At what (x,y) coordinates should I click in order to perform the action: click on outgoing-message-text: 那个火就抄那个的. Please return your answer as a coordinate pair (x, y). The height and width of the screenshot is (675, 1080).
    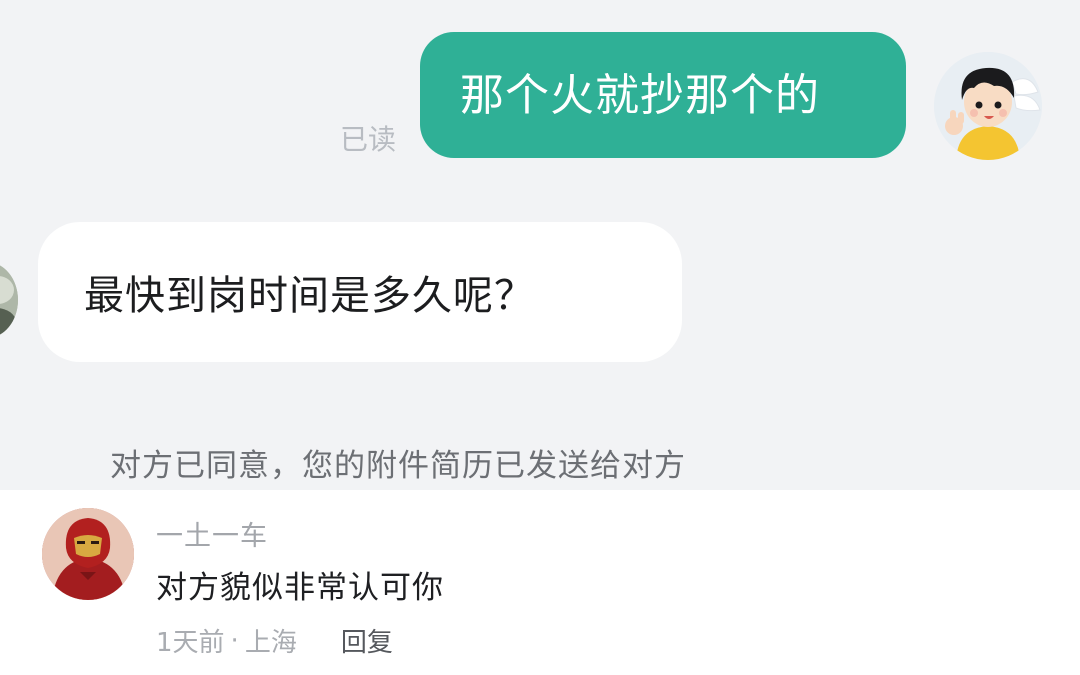
    Looking at the image, I should click on (640, 95).